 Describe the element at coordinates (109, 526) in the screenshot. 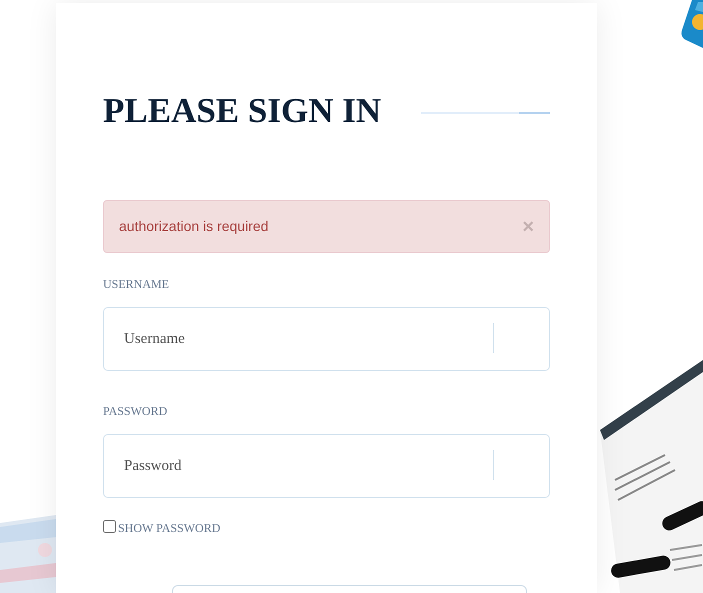

I see `show-password-checkbox` at that location.